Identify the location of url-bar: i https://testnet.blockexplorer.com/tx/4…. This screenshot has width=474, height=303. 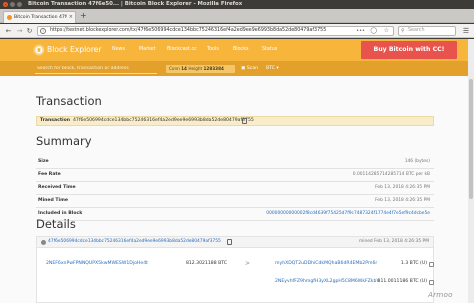
(215, 31).